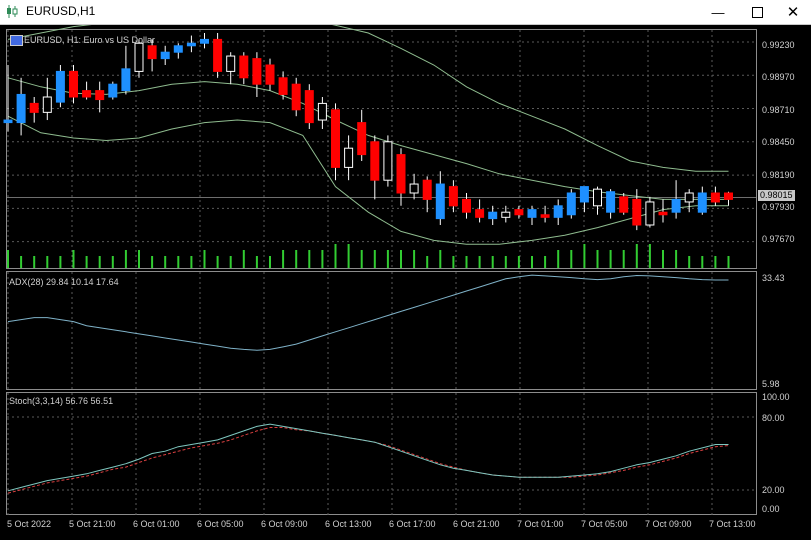 This screenshot has width=811, height=540. I want to click on stoch-tick: 20.00, so click(773, 490).